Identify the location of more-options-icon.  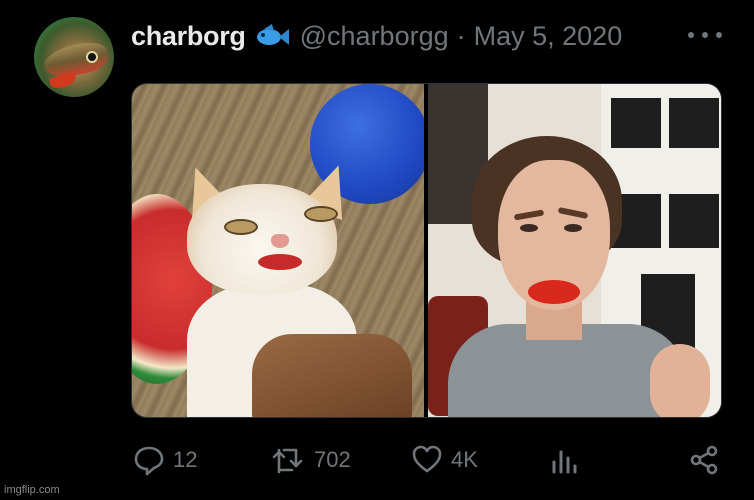
(705, 35).